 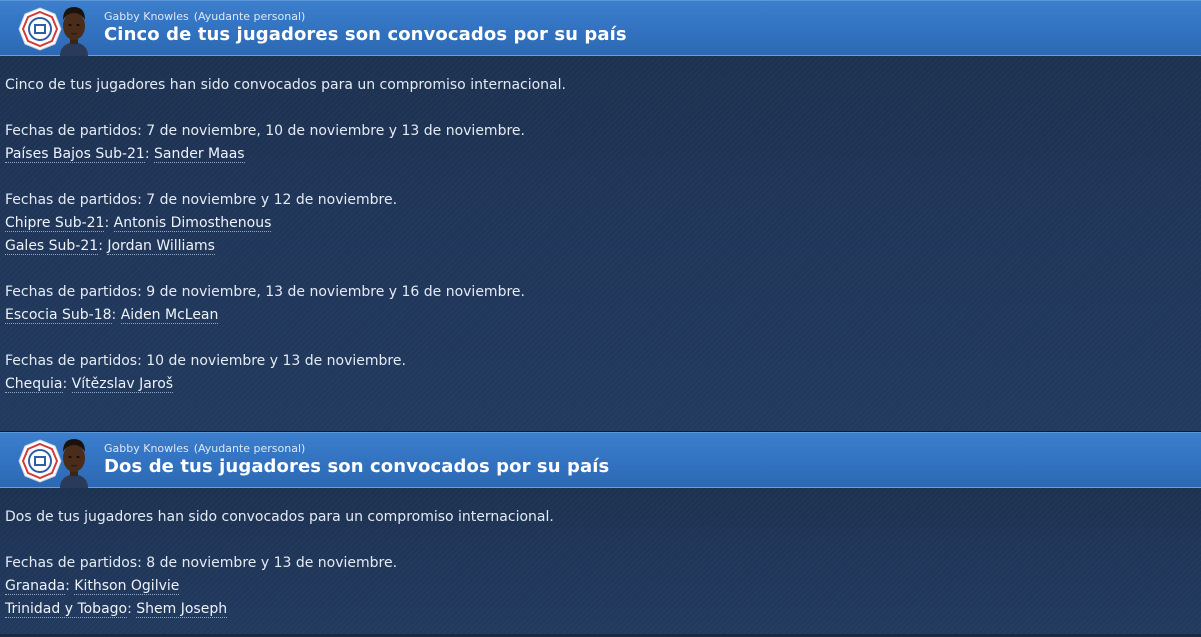 I want to click on player-link: Aiden McLean, so click(x=169, y=315).